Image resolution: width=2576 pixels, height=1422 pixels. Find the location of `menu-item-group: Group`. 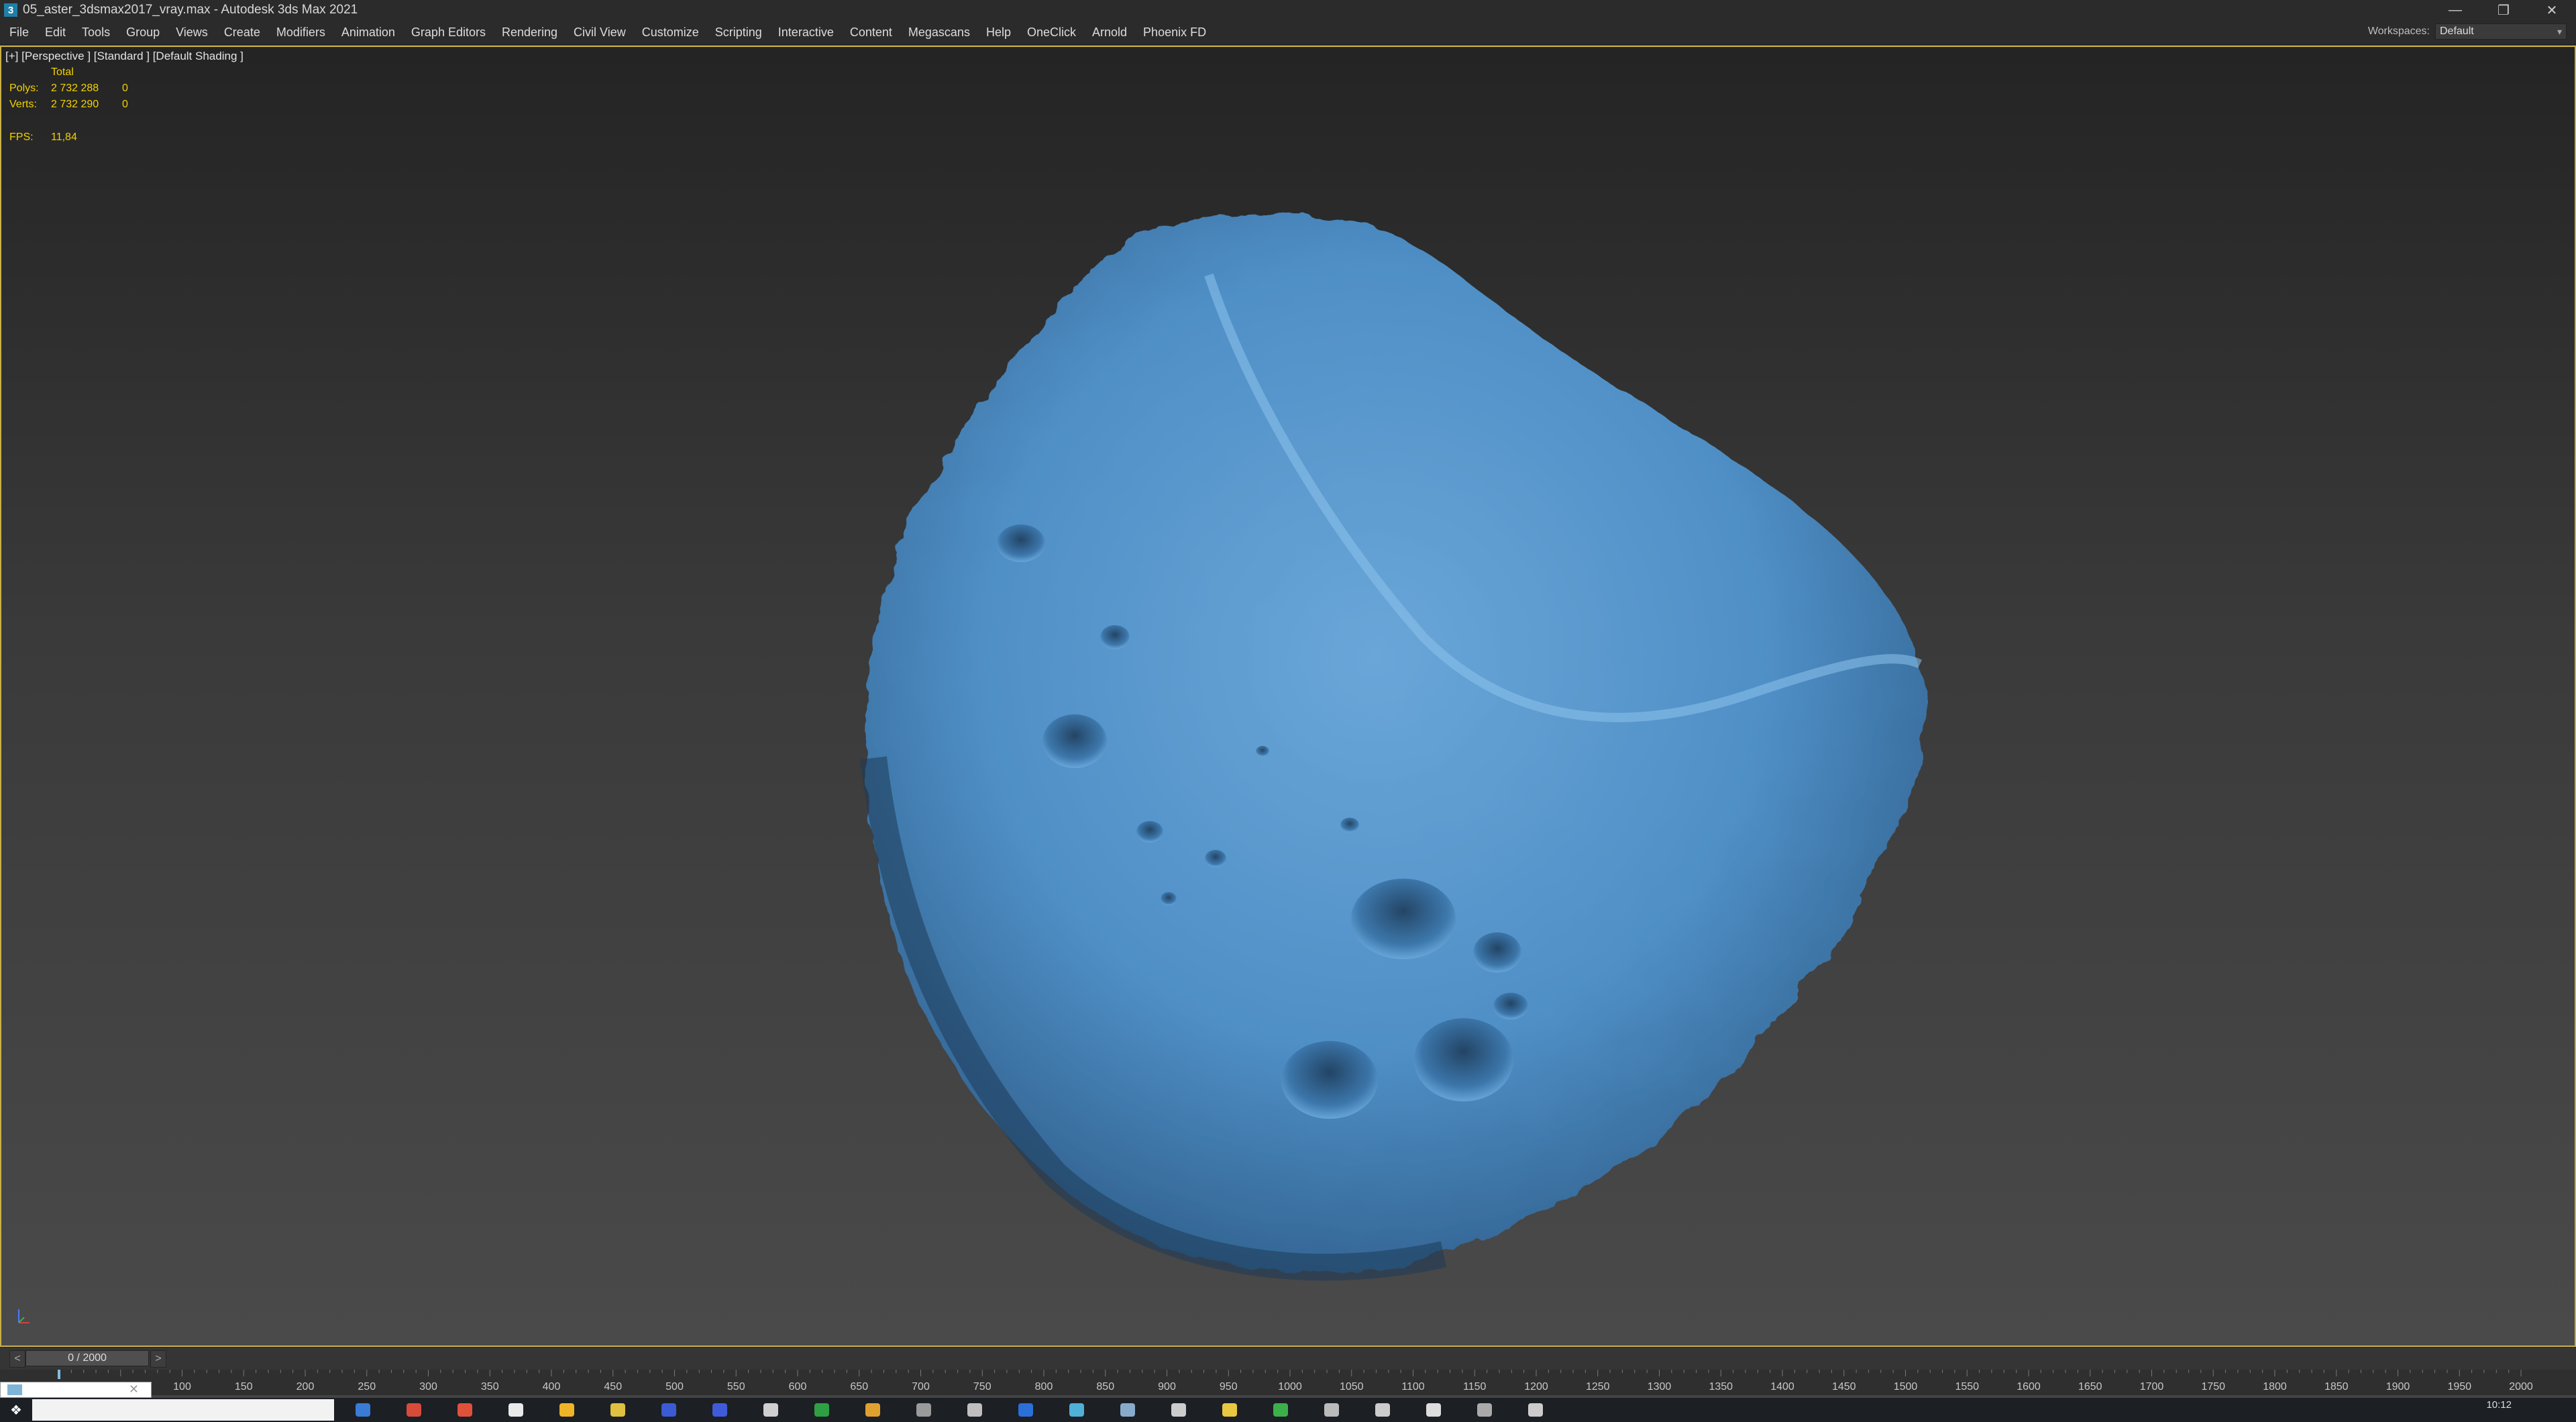

menu-item-group: Group is located at coordinates (143, 32).